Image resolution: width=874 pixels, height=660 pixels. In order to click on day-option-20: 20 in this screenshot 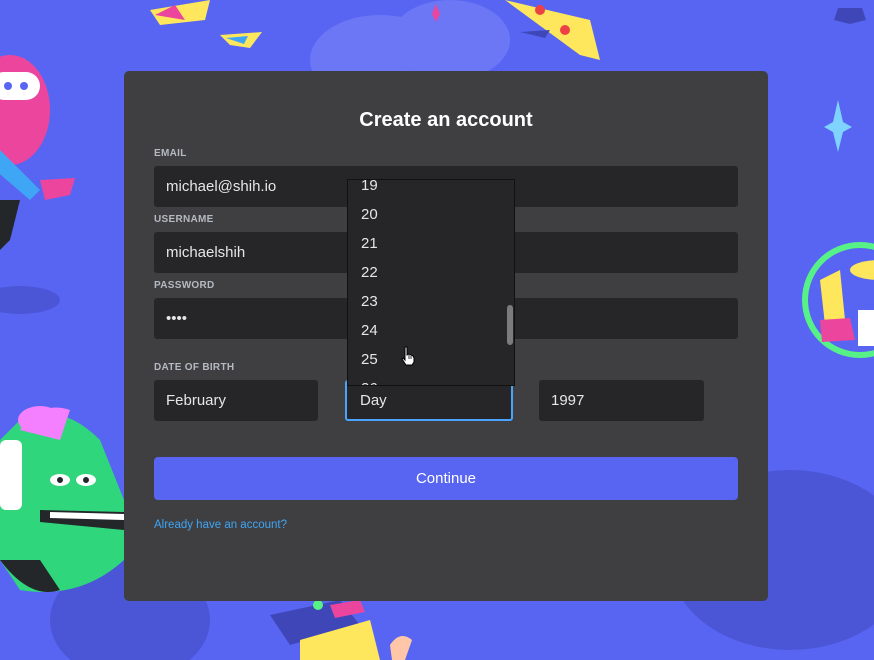, I will do `click(369, 214)`.